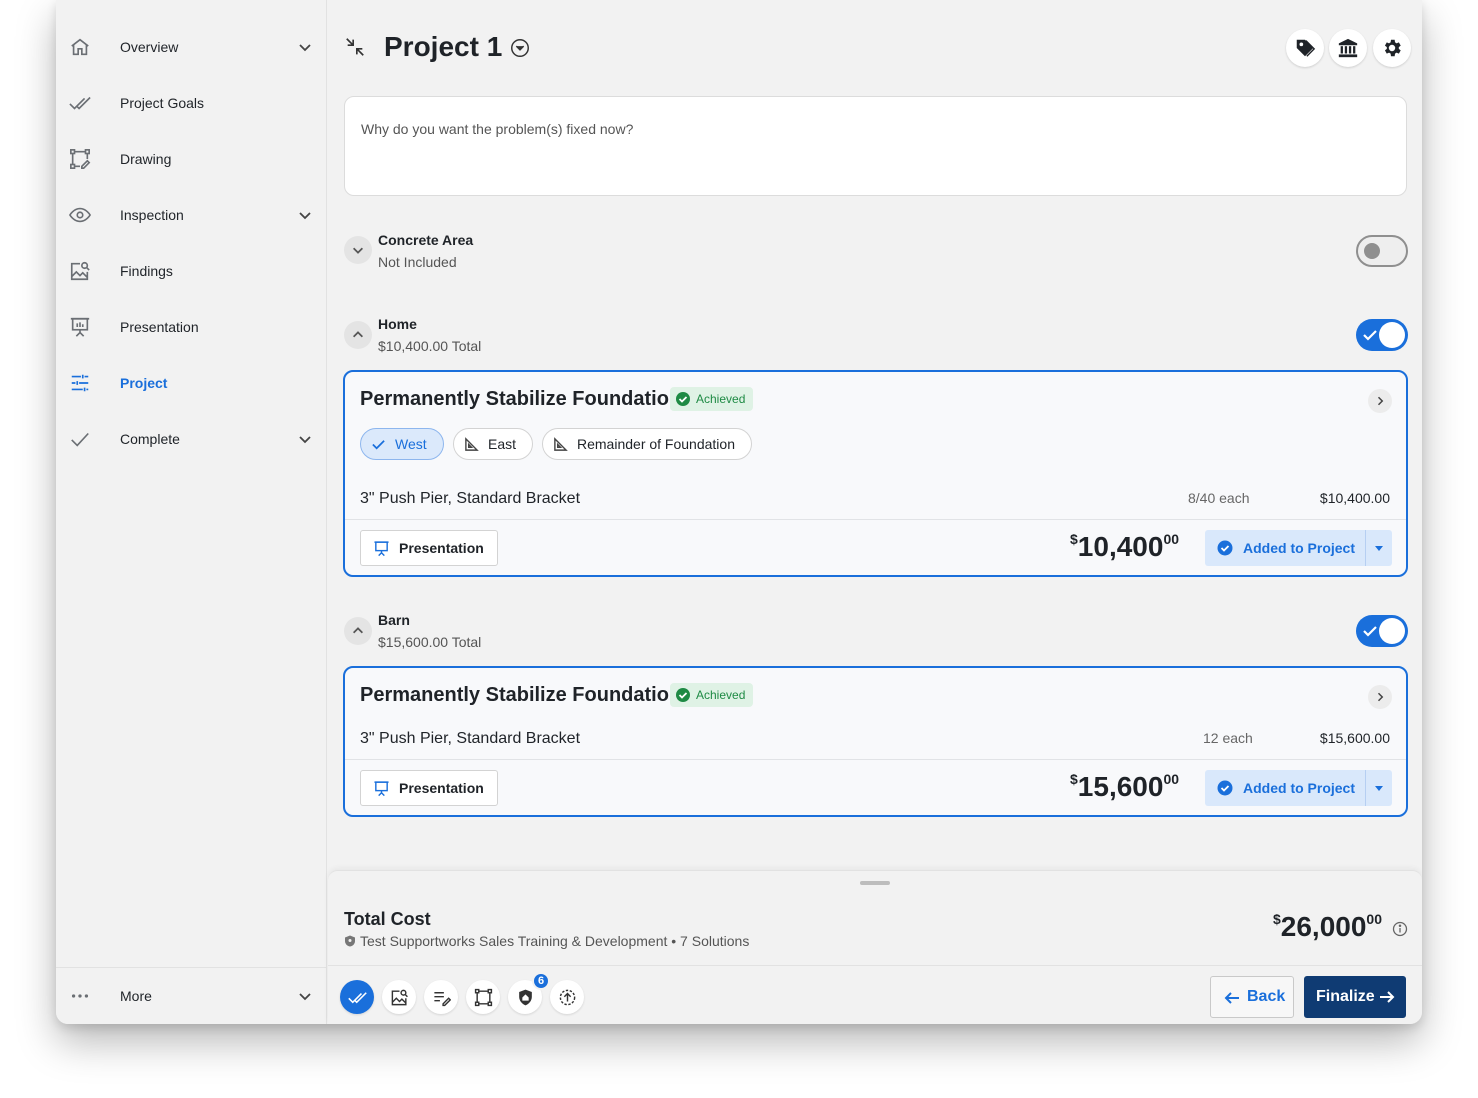 Image resolution: width=1478 pixels, height=1098 pixels. Describe the element at coordinates (1120, 786) in the screenshot. I see `price-whole: 15,600` at that location.